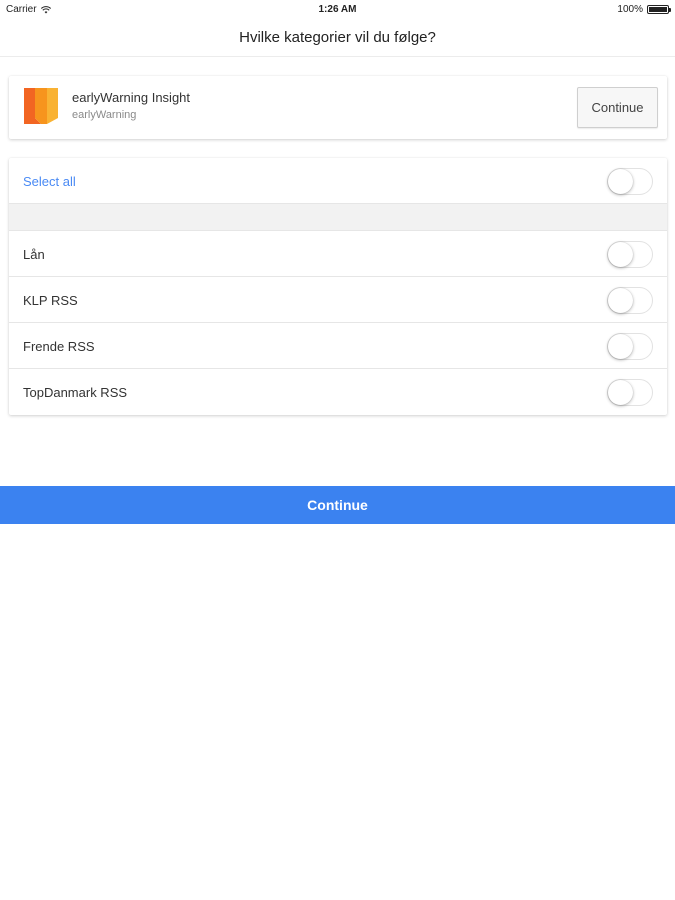 The height and width of the screenshot is (900, 675). I want to click on header-divider, so click(337, 56).